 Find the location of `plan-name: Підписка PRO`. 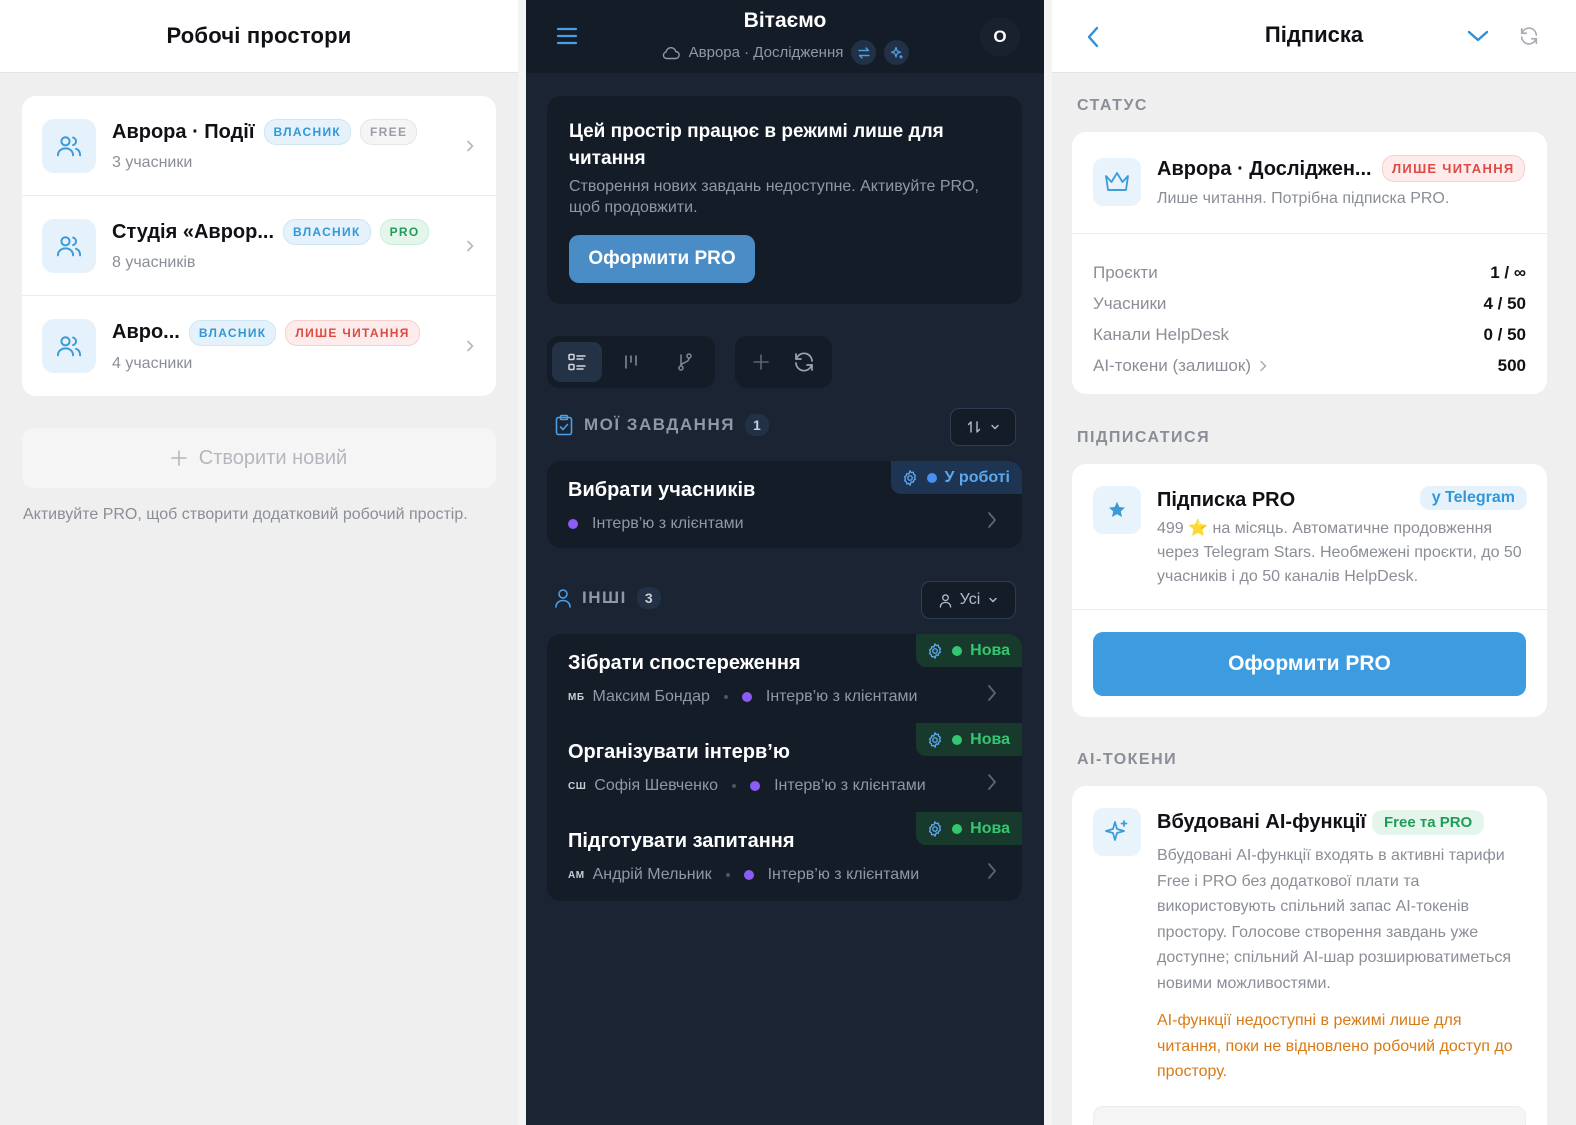

plan-name: Підписка PRO is located at coordinates (1226, 500).